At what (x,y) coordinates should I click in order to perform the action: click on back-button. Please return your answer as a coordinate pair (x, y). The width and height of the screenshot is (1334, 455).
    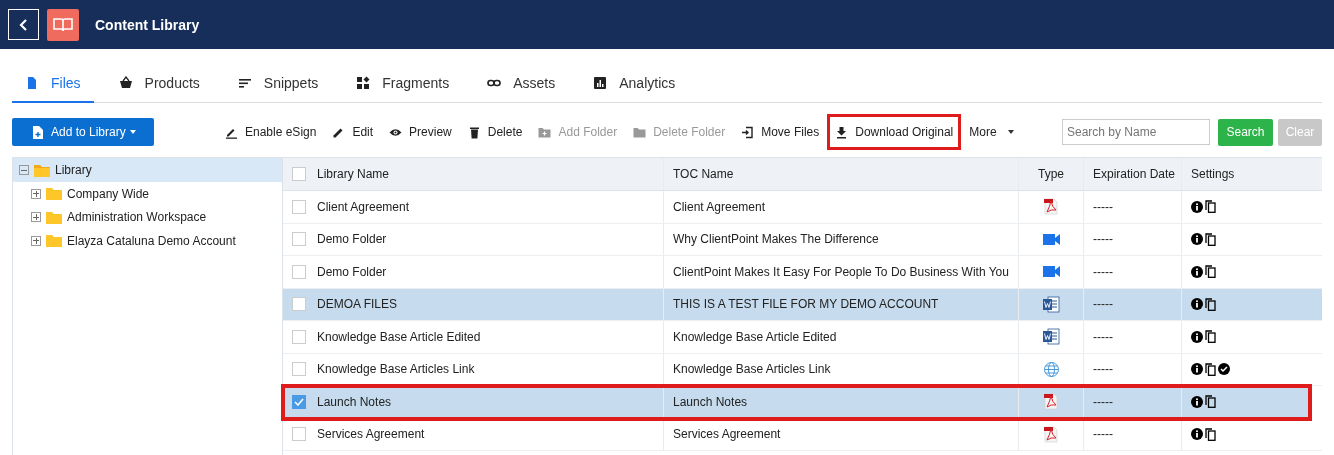
    Looking at the image, I should click on (23, 24).